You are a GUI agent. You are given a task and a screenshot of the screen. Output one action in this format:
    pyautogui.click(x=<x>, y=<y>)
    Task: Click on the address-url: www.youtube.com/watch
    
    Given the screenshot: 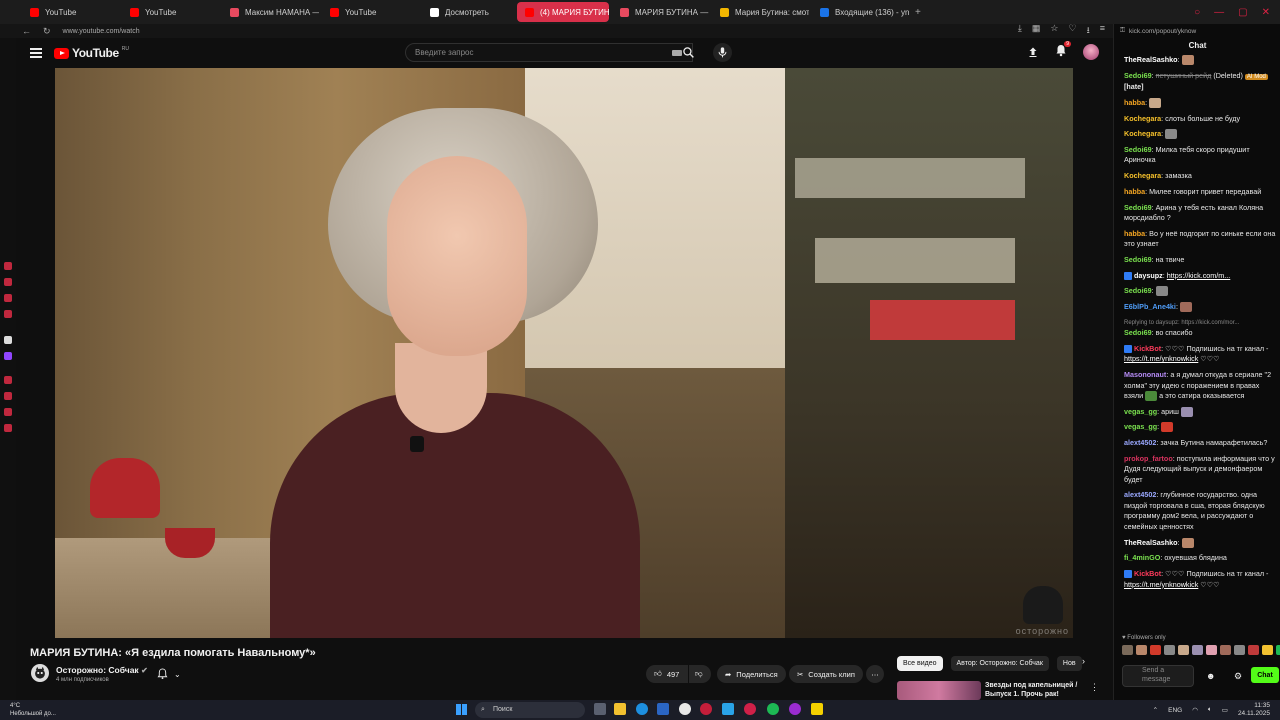 What is the action you would take?
    pyautogui.click(x=101, y=31)
    